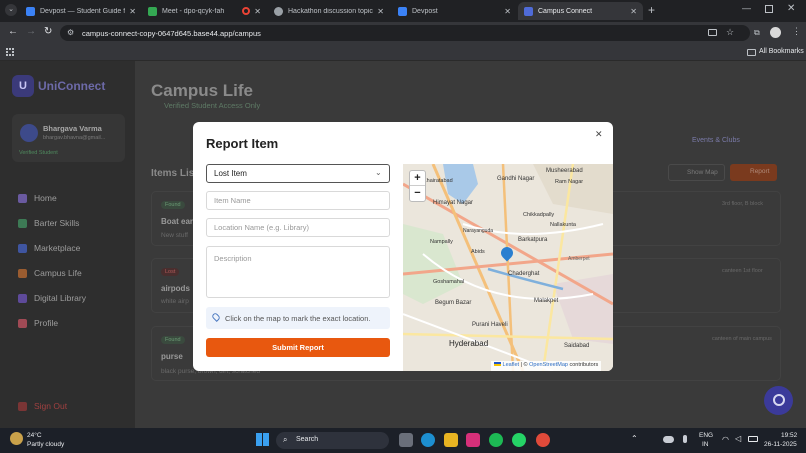 The image size is (806, 453). What do you see at coordinates (496, 440) in the screenshot?
I see `spotify-icon` at bounding box center [496, 440].